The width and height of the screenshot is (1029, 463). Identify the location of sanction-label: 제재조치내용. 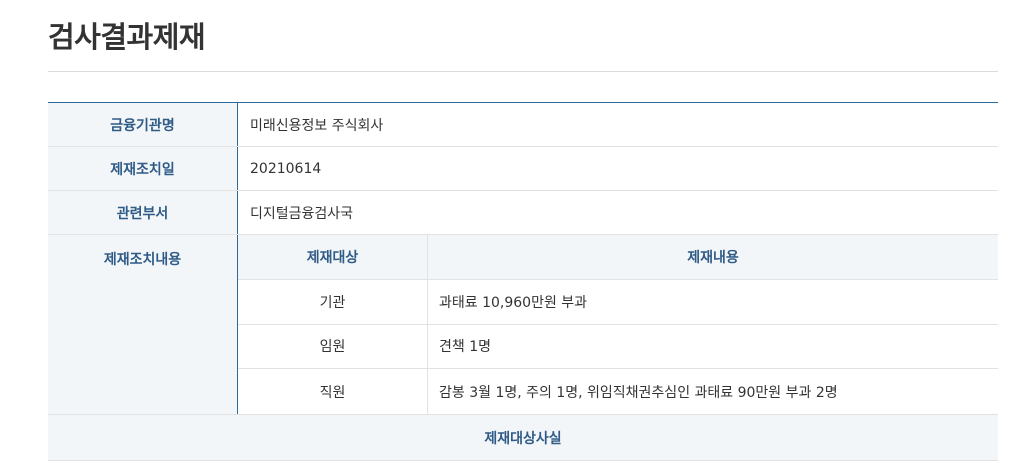
(143, 324).